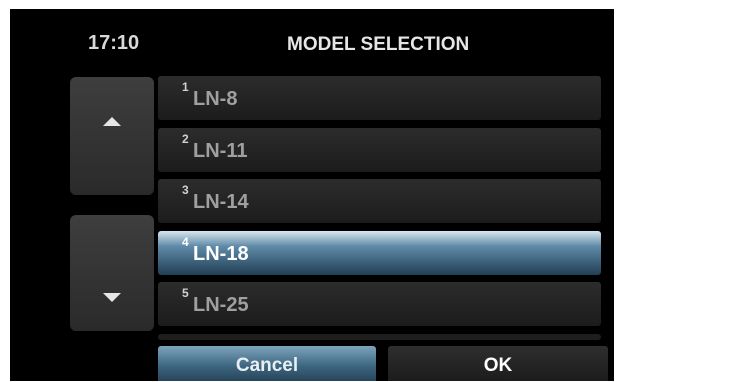 Image resolution: width=756 pixels, height=382 pixels. I want to click on model-item-5: 5 LN-25, so click(379, 304).